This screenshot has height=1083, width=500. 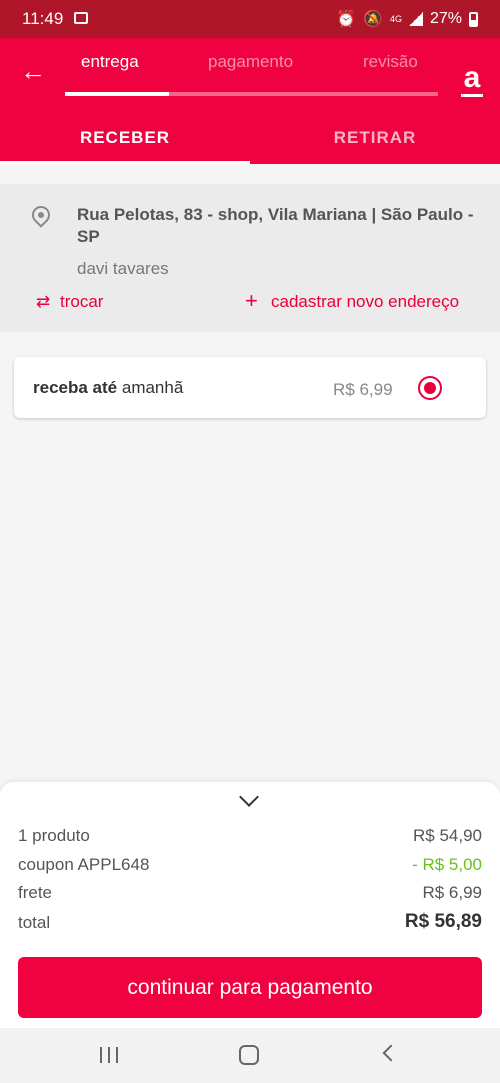 What do you see at coordinates (251, 301) in the screenshot?
I see `plus-icon: +` at bounding box center [251, 301].